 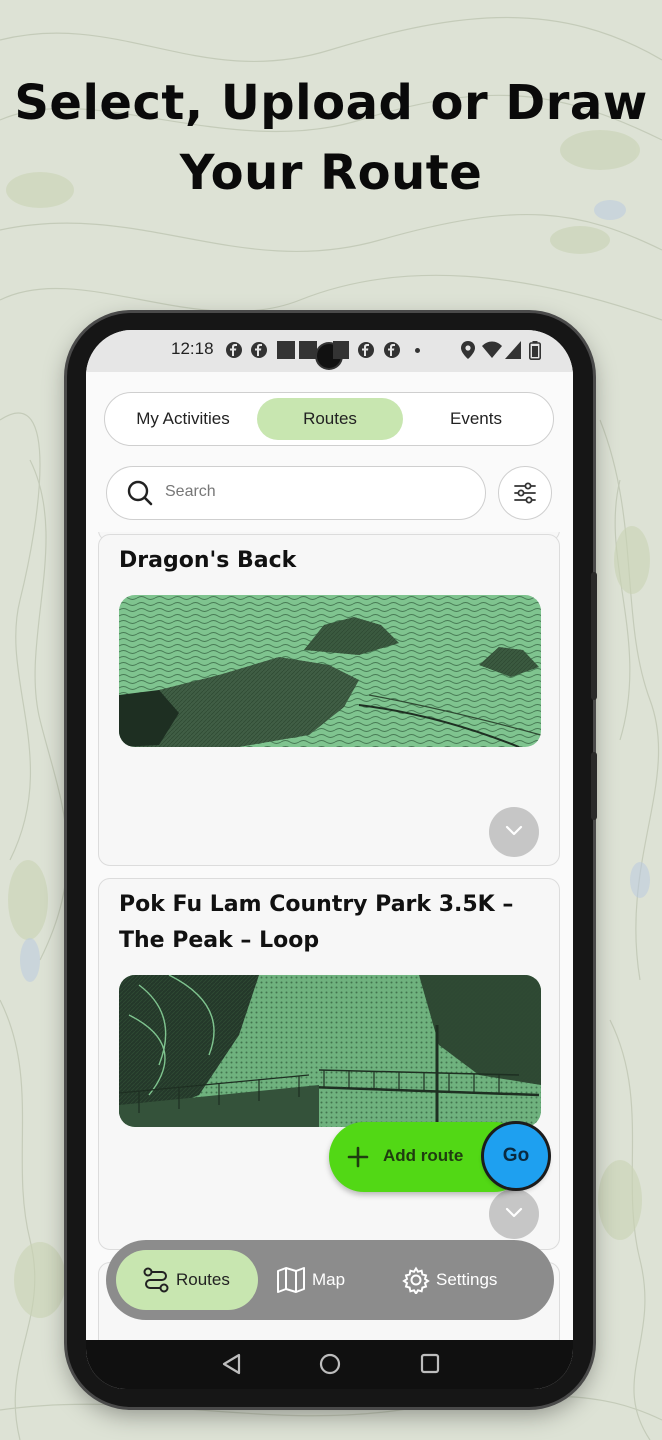 I want to click on nav-routes: Routes, so click(x=187, y=1280).